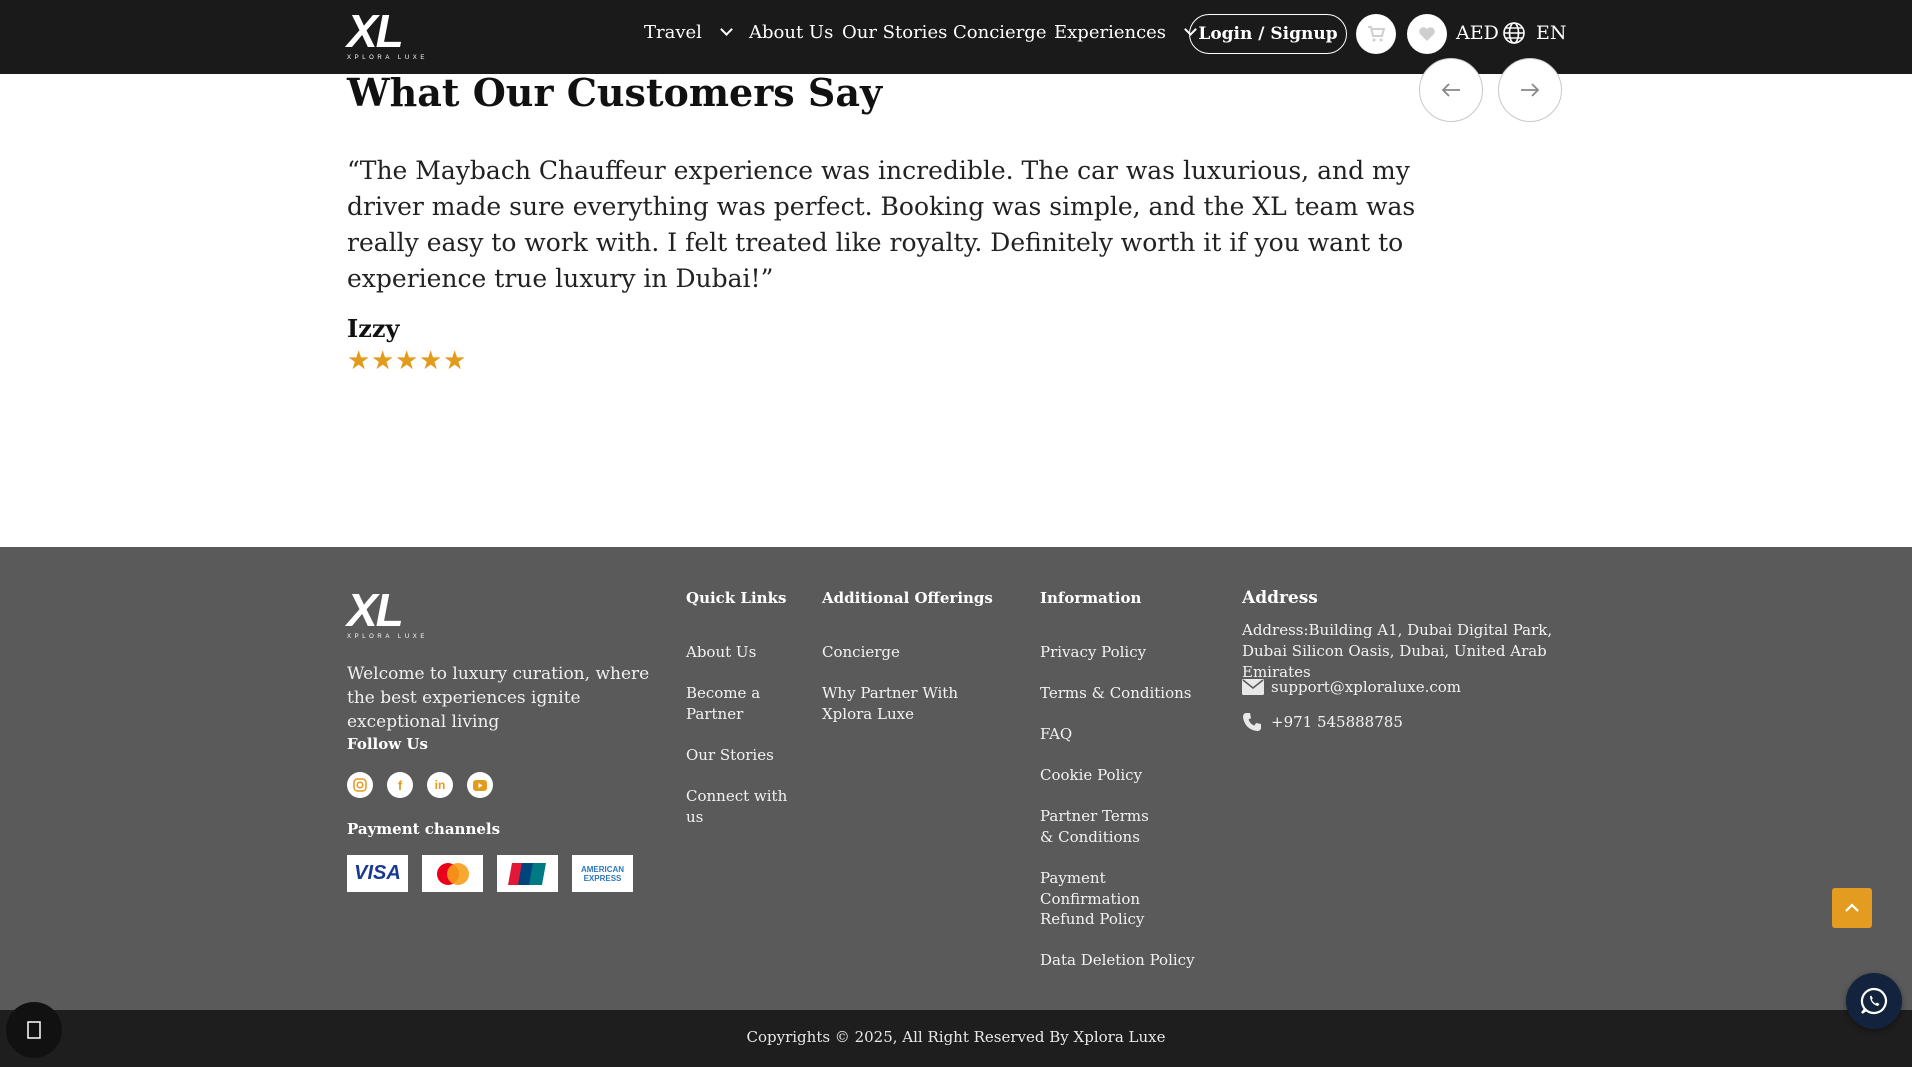  Describe the element at coordinates (746, 755) in the screenshot. I see `footer-link-our-stories: Our Stories` at that location.